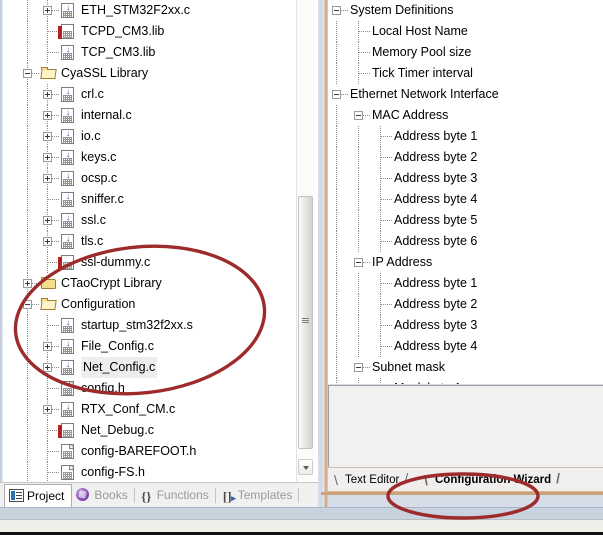 This screenshot has height=535, width=603. Describe the element at coordinates (149, 325) in the screenshot. I see `tree-item: ↓ startup_stm32f2xx.s` at that location.